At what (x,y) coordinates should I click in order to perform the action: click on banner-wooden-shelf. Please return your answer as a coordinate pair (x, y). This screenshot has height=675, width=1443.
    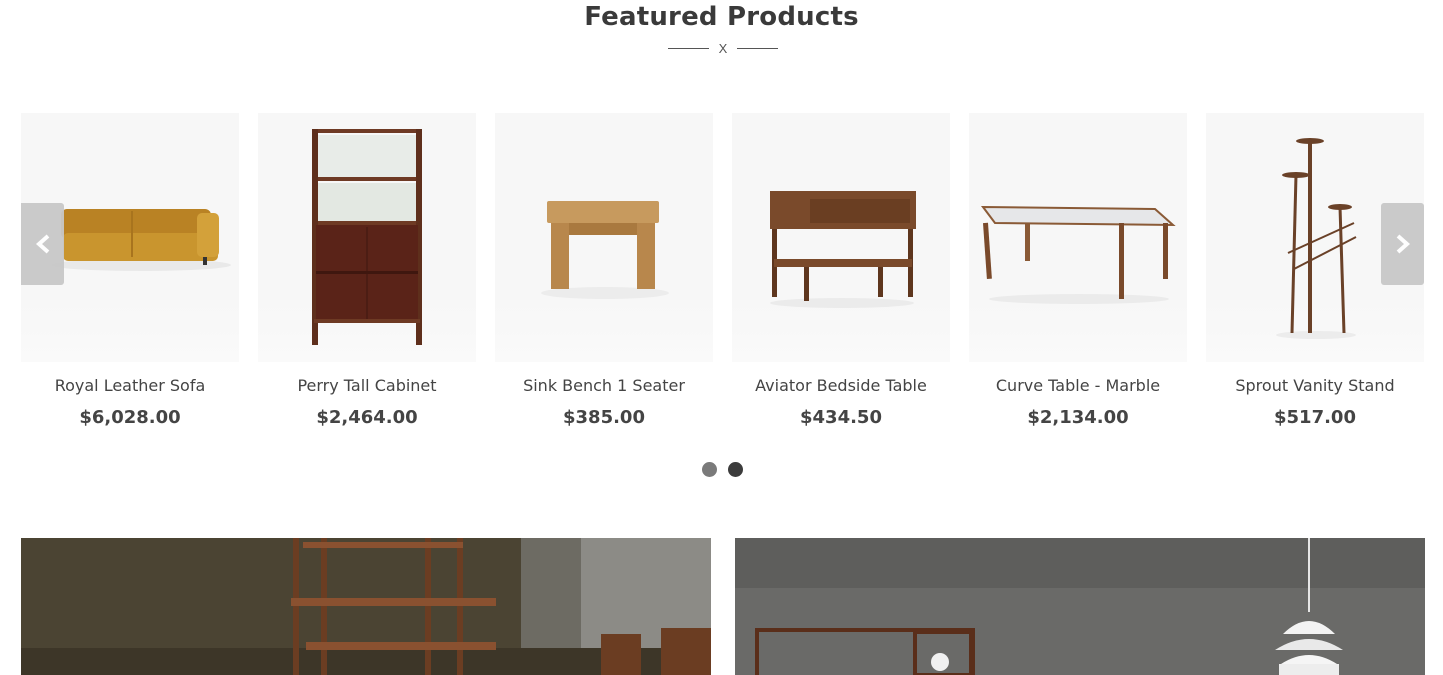
    Looking at the image, I should click on (366, 606).